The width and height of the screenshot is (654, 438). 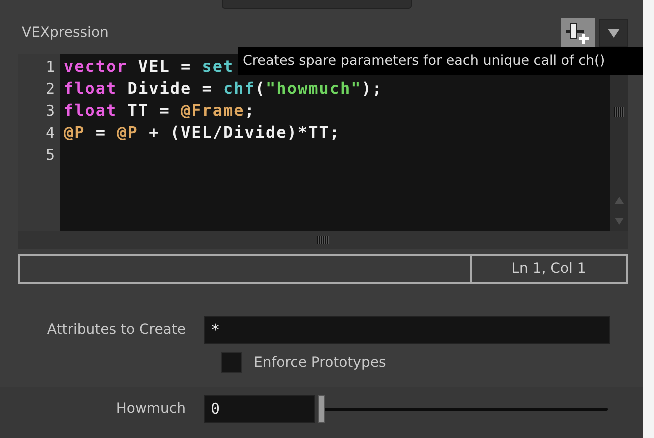 I want to click on line-number: 4, so click(x=49, y=133).